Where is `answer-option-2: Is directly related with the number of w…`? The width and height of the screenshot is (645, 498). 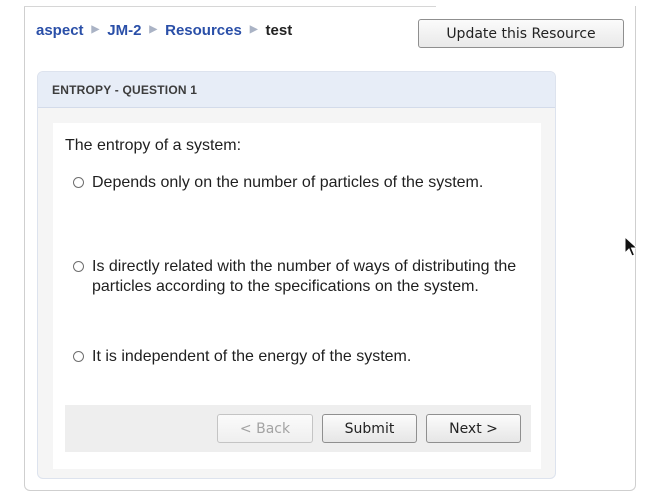
answer-option-2: Is directly related with the number of w… is located at coordinates (302, 277).